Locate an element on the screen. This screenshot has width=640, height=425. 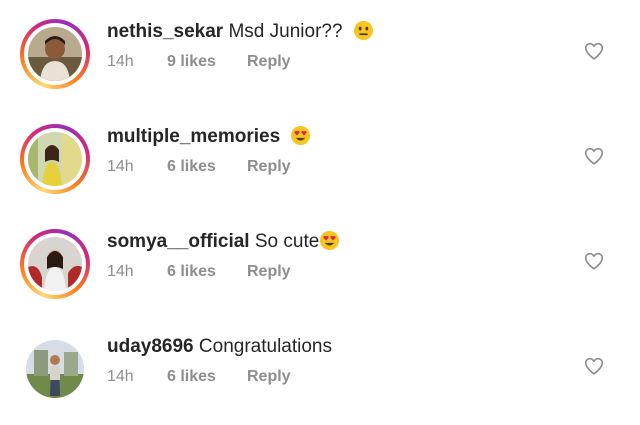
avatar-wrapper is located at coordinates (55, 369).